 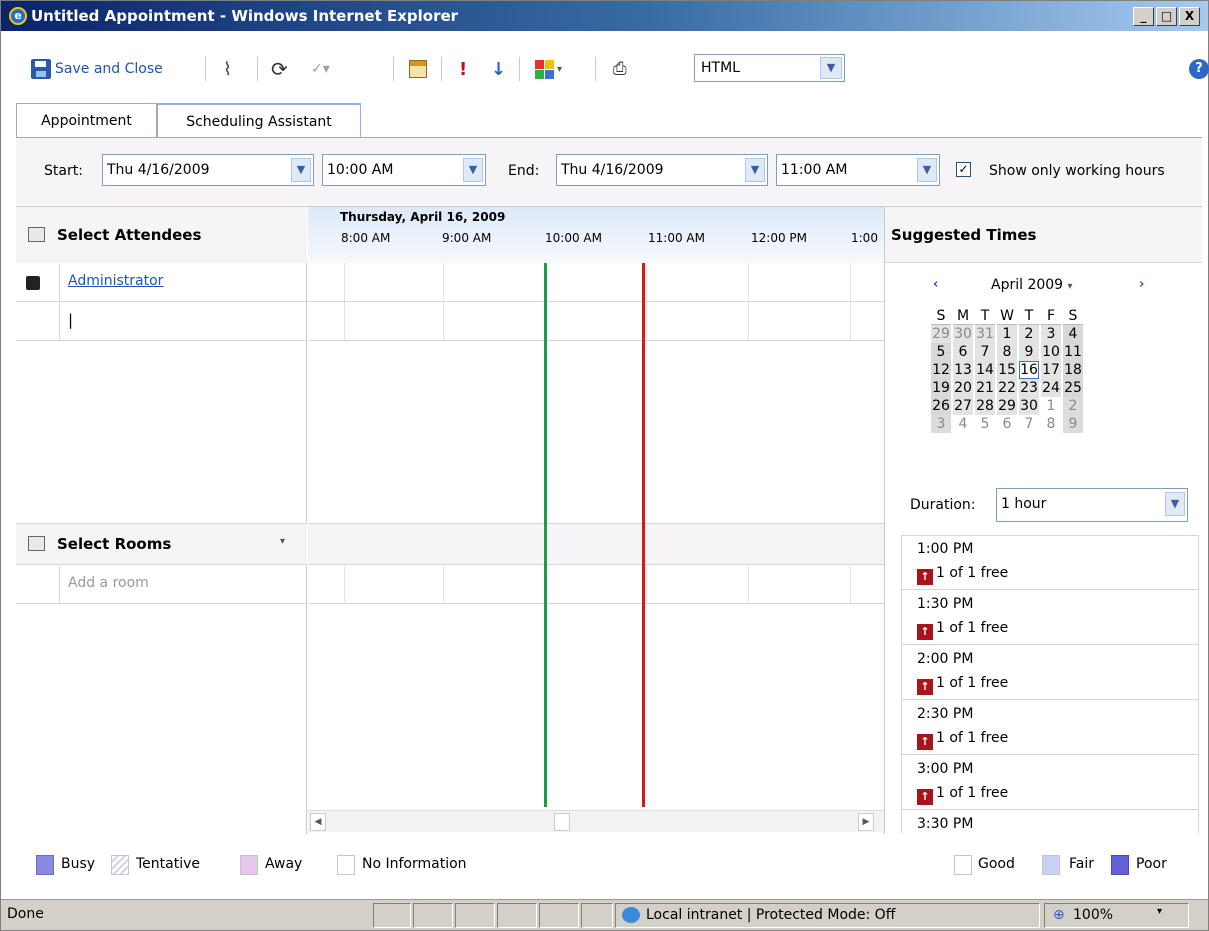 What do you see at coordinates (1141, 284) in the screenshot?
I see `chevron-right-icon: ›` at bounding box center [1141, 284].